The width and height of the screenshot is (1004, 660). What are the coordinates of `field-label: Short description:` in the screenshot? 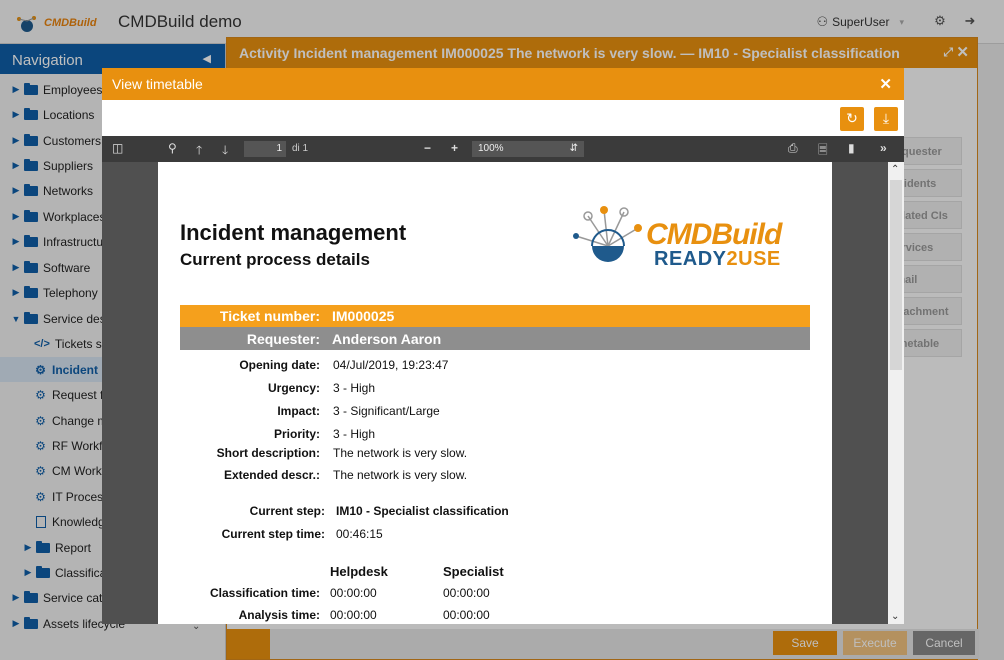 It's located at (268, 453).